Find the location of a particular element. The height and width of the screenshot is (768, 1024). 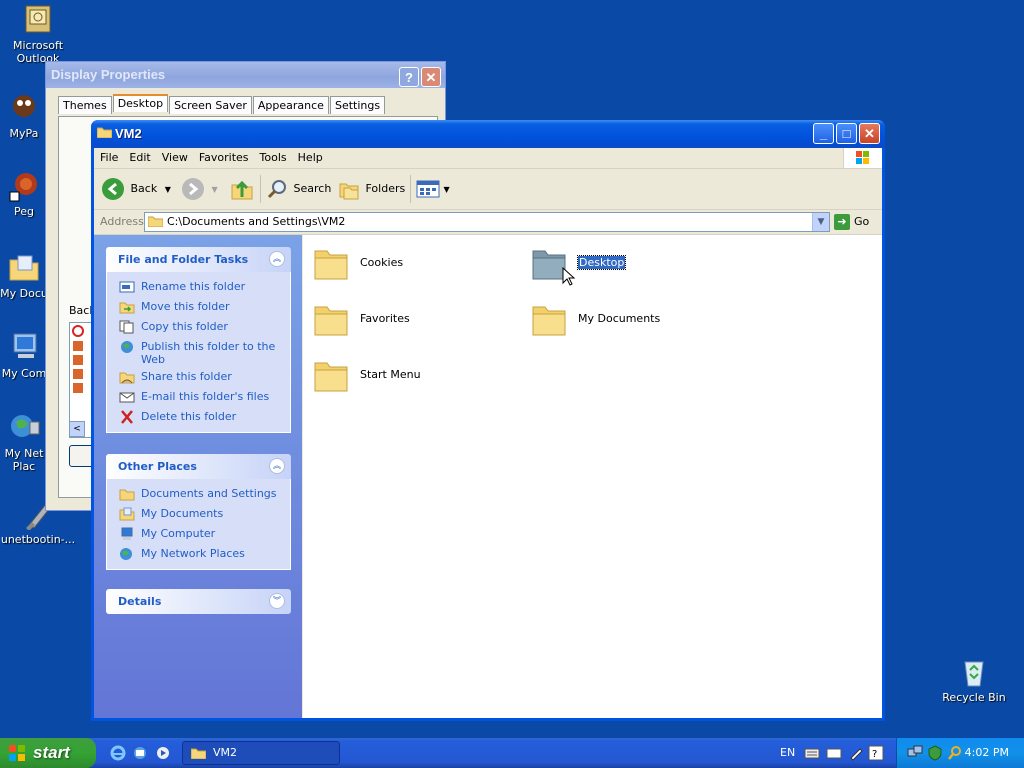

pen-icon is located at coordinates (856, 753).